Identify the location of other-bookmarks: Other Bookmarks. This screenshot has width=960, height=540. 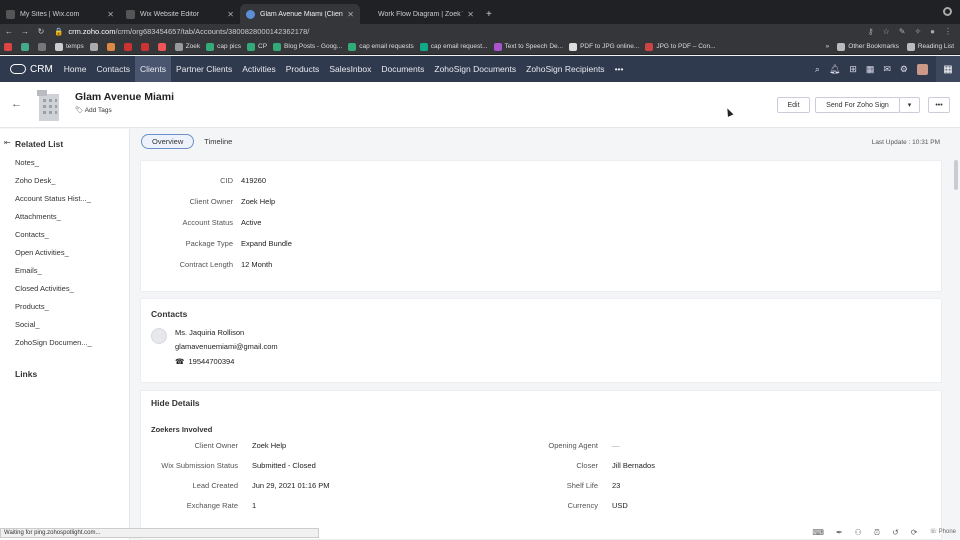
(868, 46).